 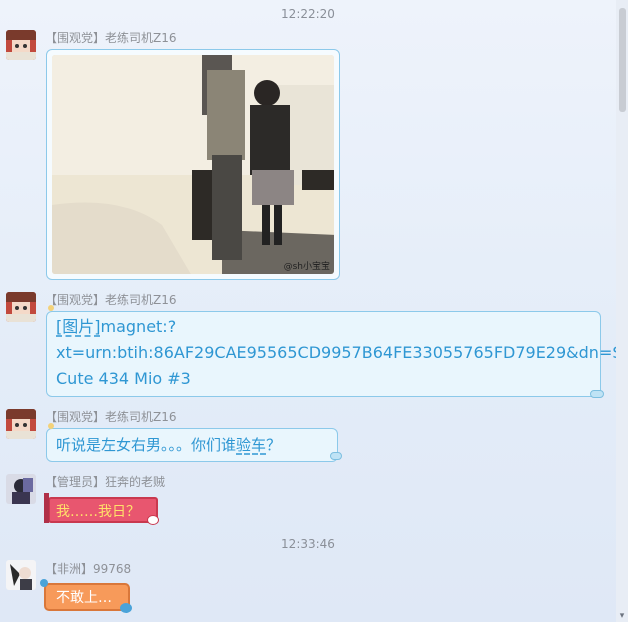 I want to click on scroll-down-icon: ▾, so click(x=622, y=616).